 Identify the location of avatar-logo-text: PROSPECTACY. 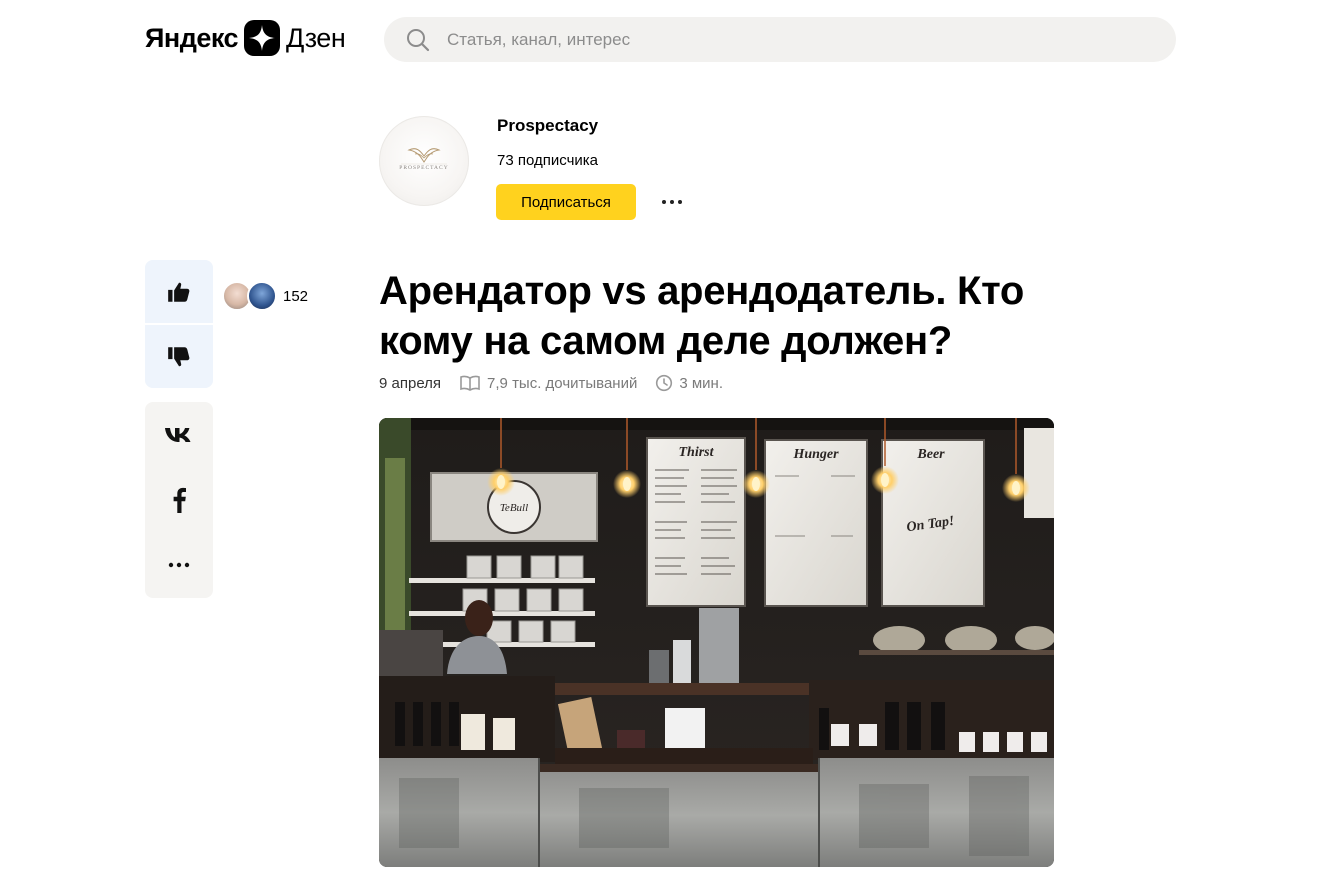
(423, 168).